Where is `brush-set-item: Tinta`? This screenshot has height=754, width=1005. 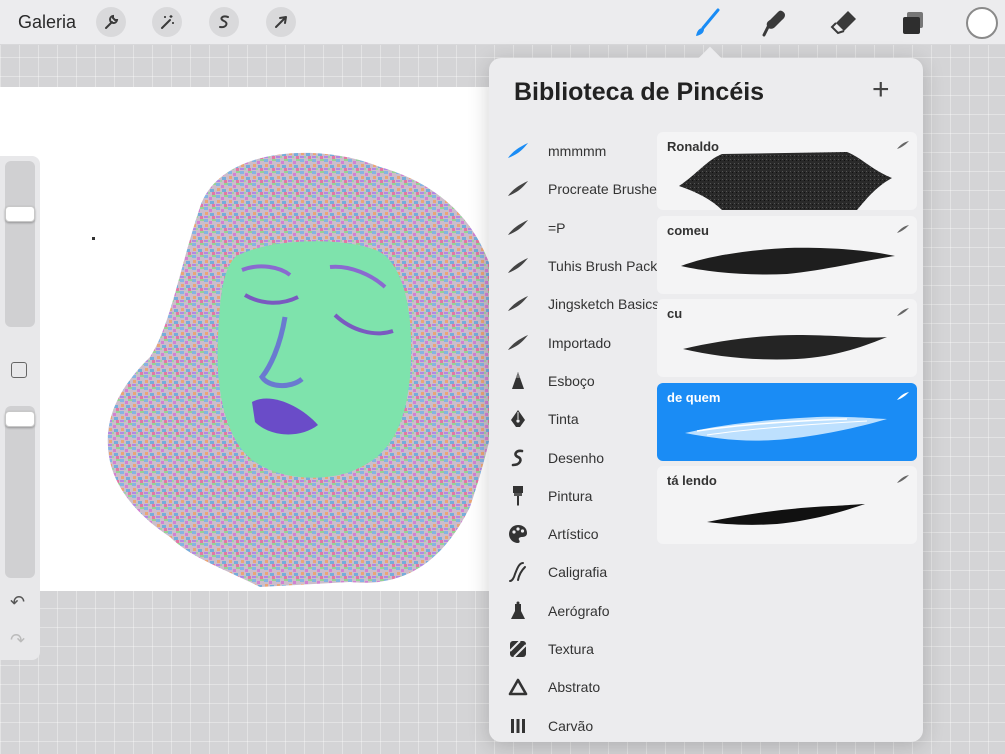
brush-set-item: Tinta is located at coordinates (574, 419).